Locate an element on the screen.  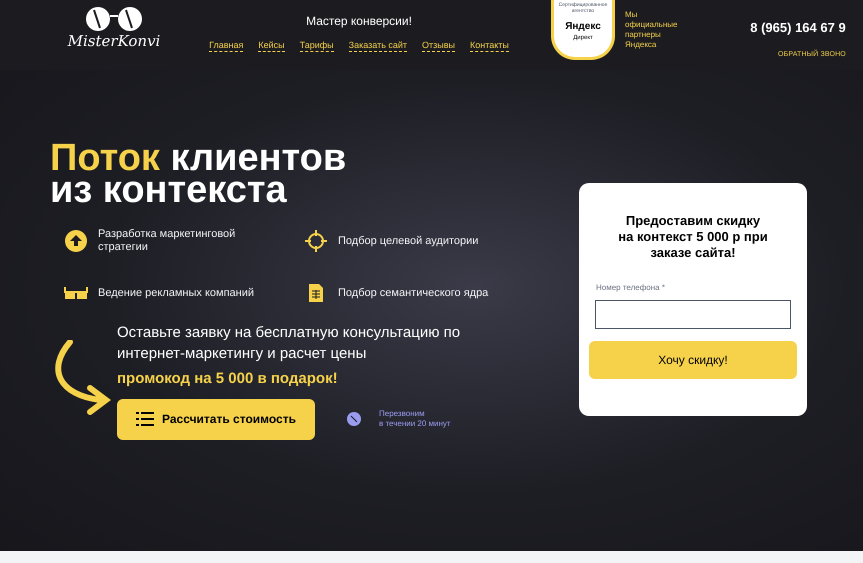
feature-text: Подбор семантического ядра is located at coordinates (414, 293).